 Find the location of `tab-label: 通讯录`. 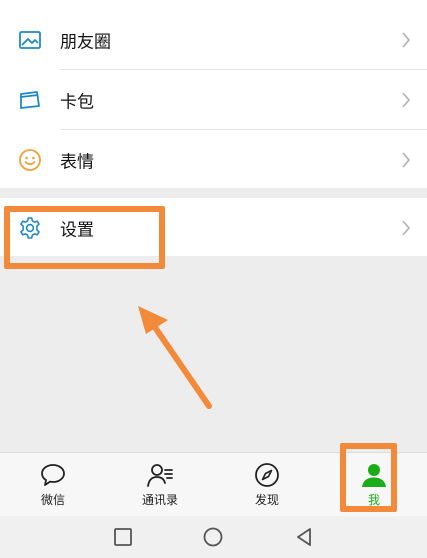

tab-label: 通讯录 is located at coordinates (159, 500).